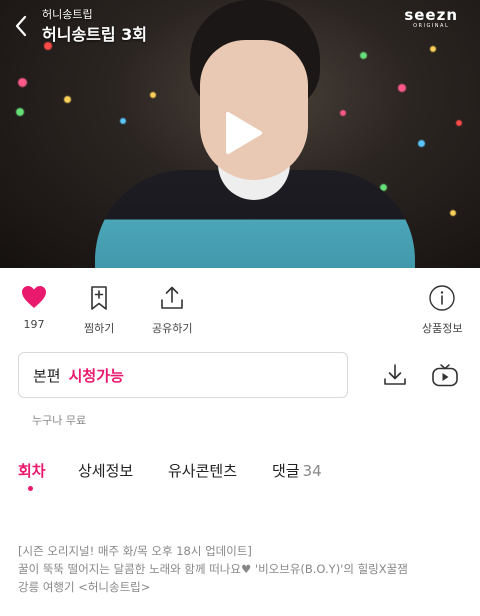 This screenshot has height=616, width=480. I want to click on description-line: [시즌 오리지널! 매주 화/목 오후 18시 업데이트], so click(135, 551).